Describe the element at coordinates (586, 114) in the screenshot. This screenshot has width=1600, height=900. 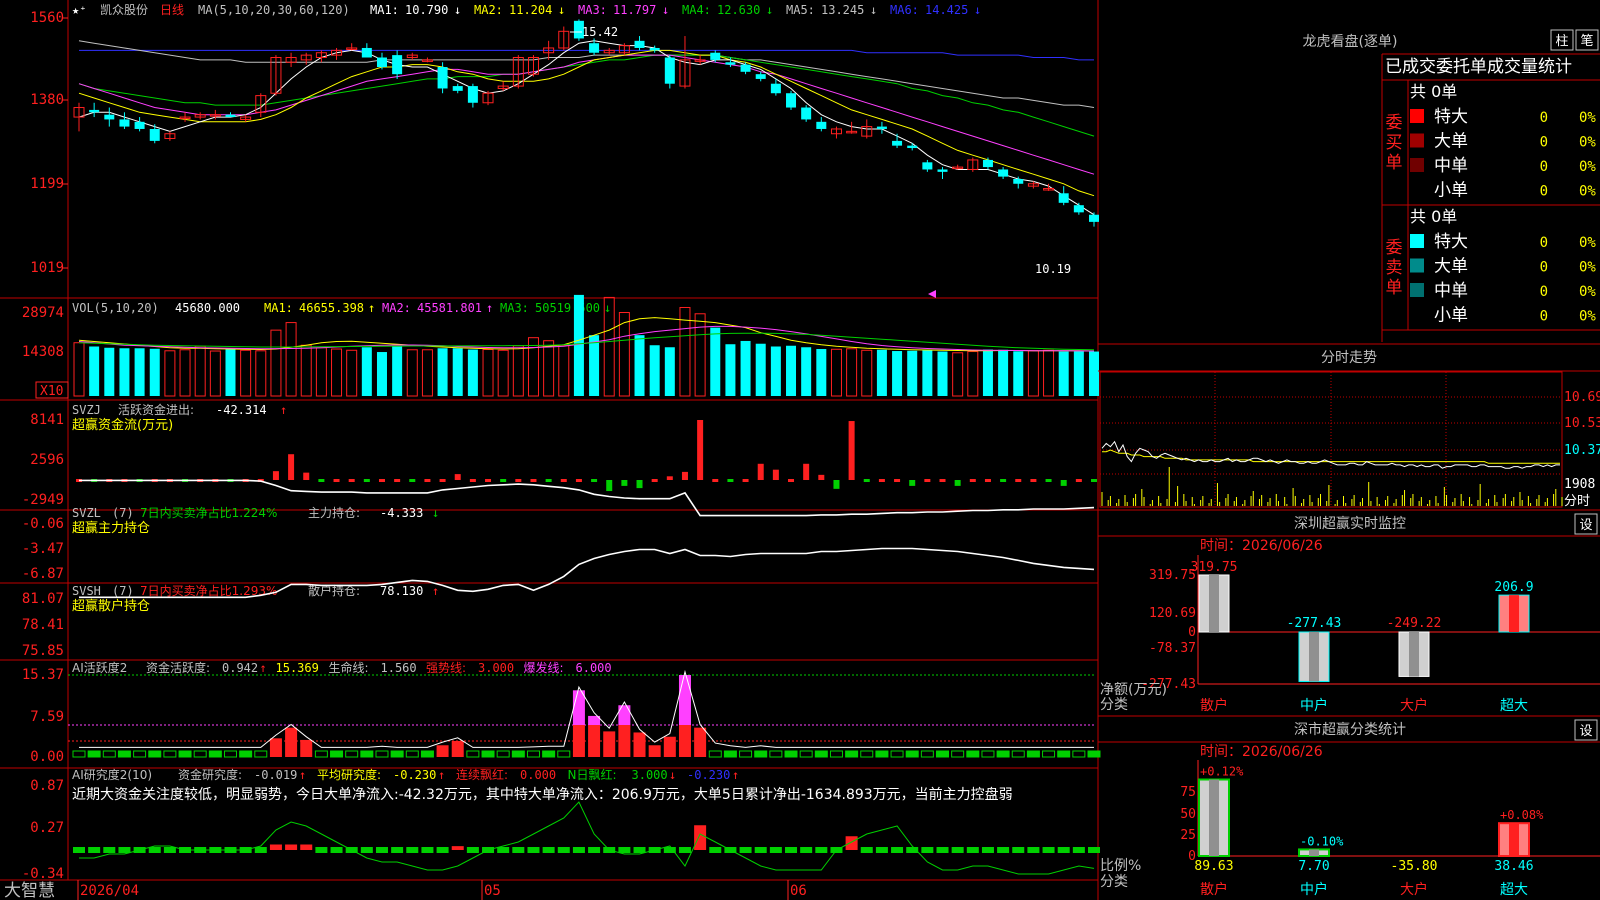
I see `price-ma3-line` at that location.